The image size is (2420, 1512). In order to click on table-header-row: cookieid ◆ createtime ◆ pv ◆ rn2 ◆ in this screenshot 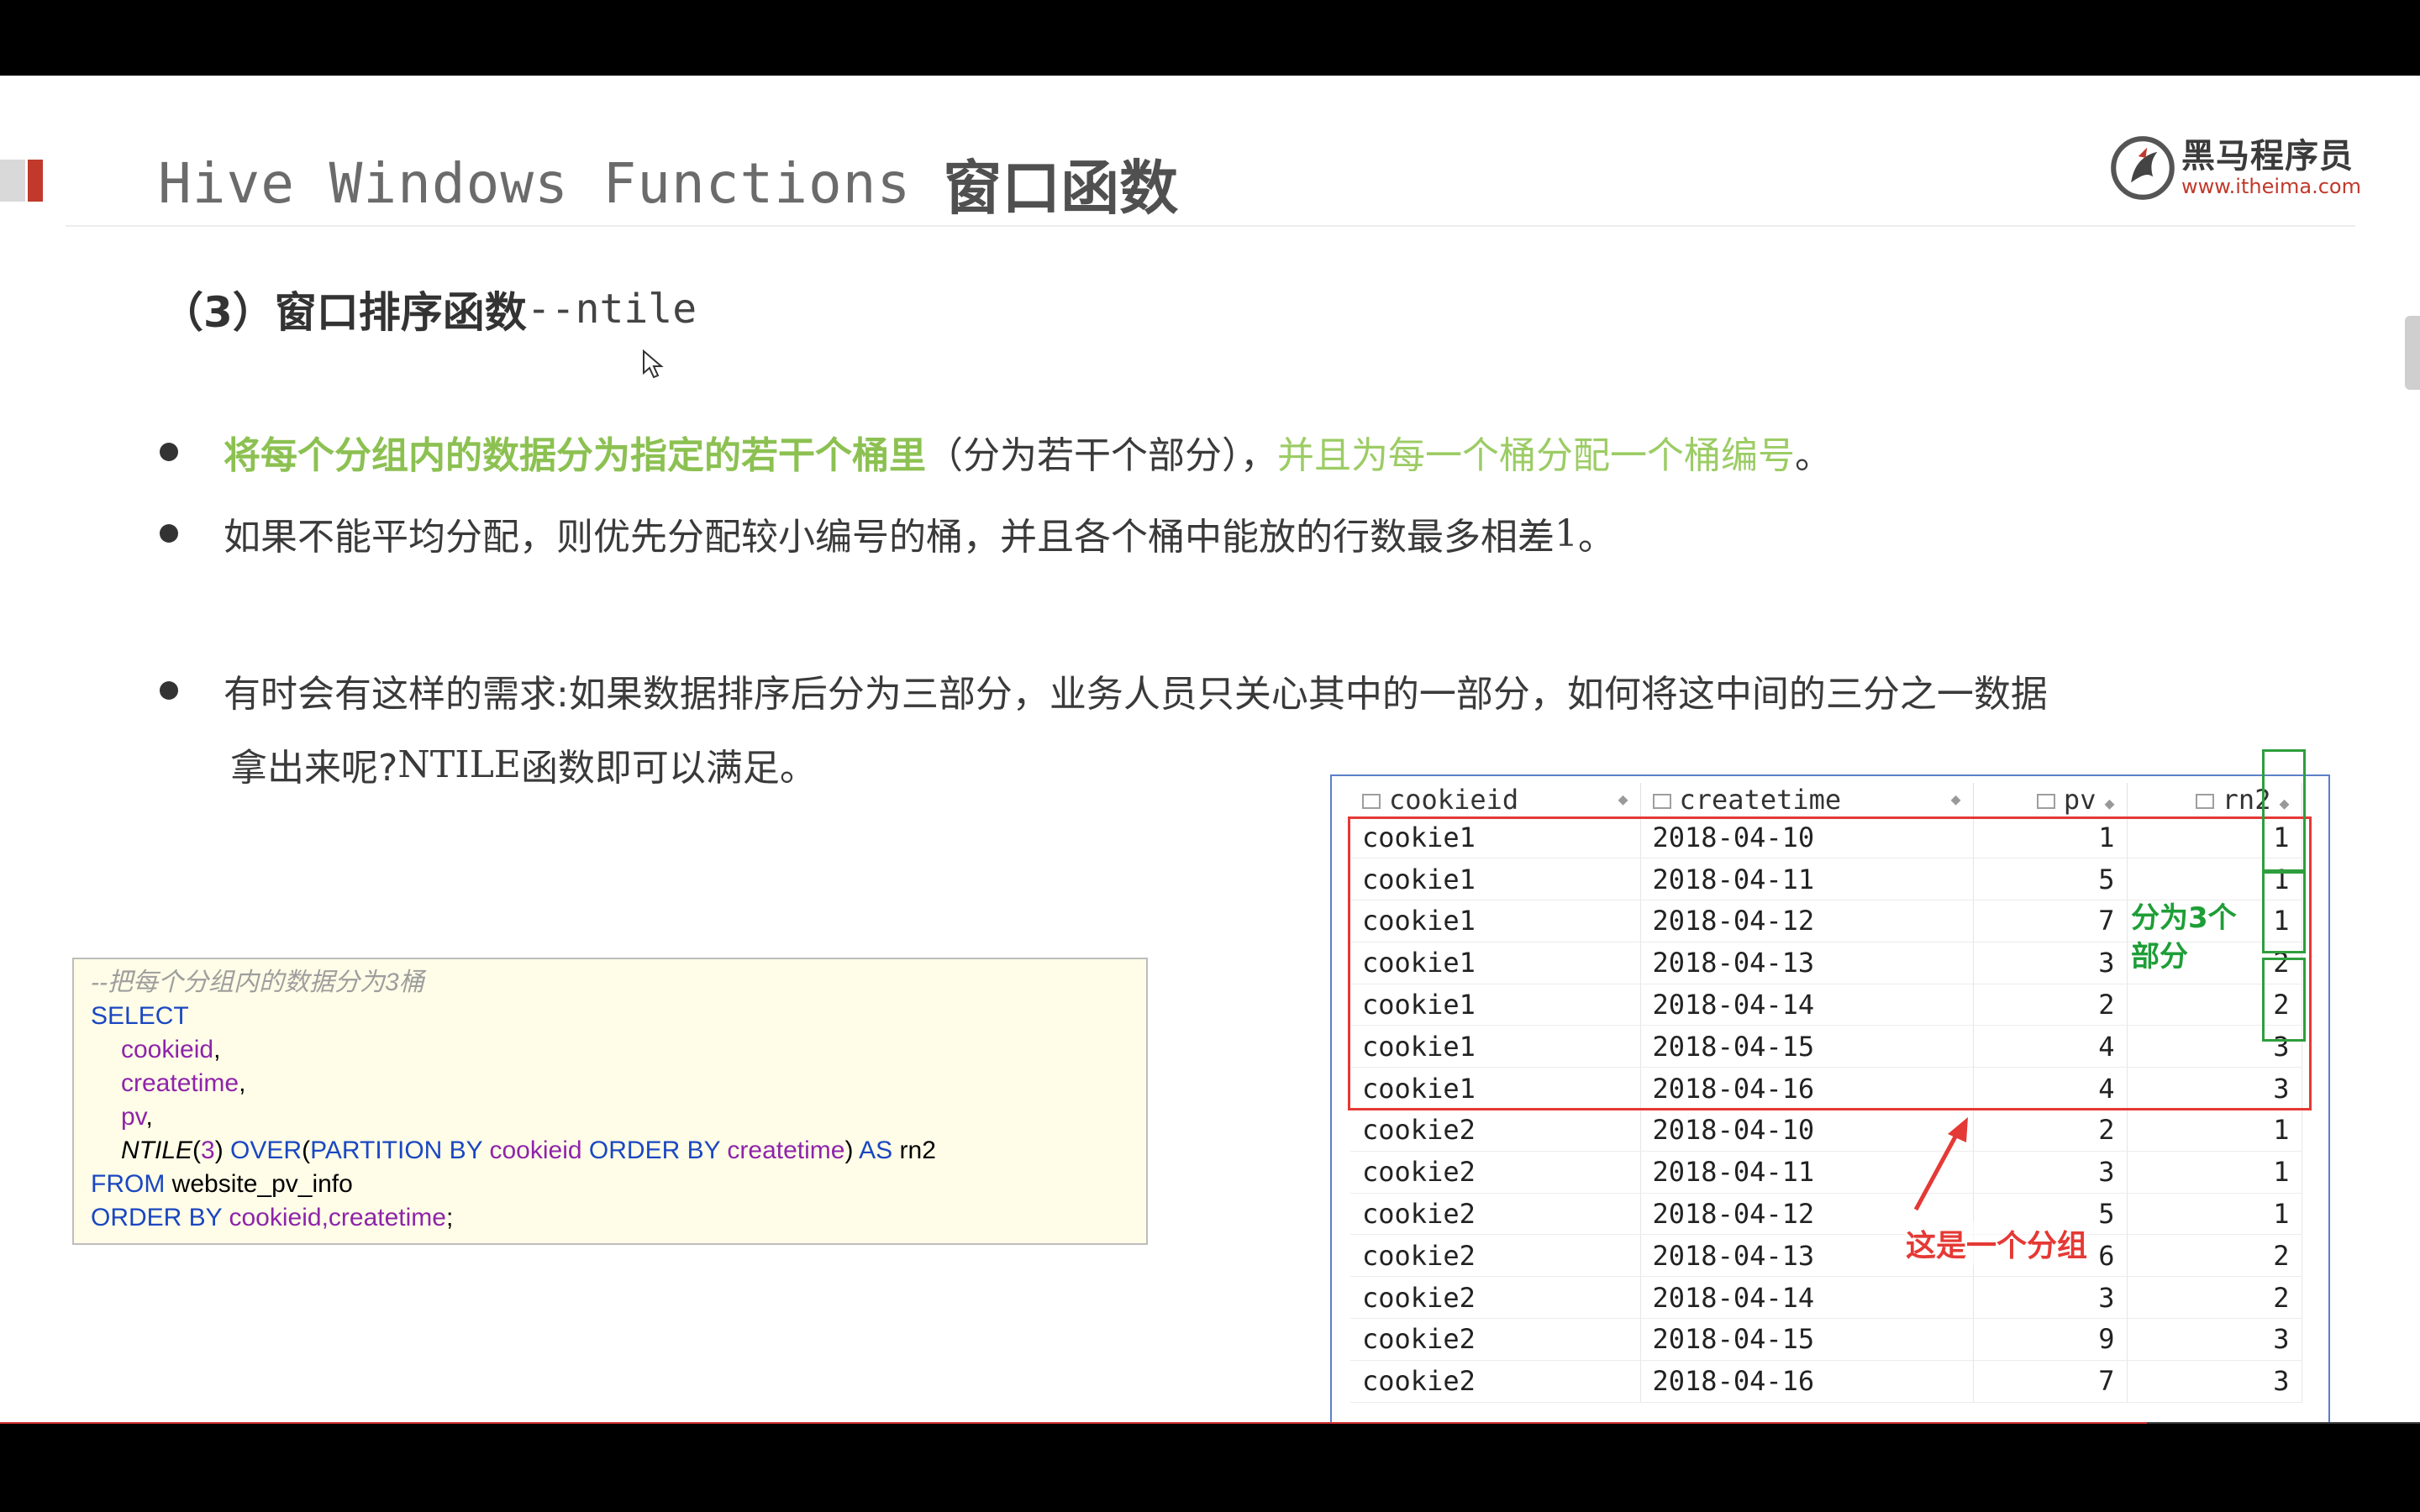, I will do `click(1826, 799)`.